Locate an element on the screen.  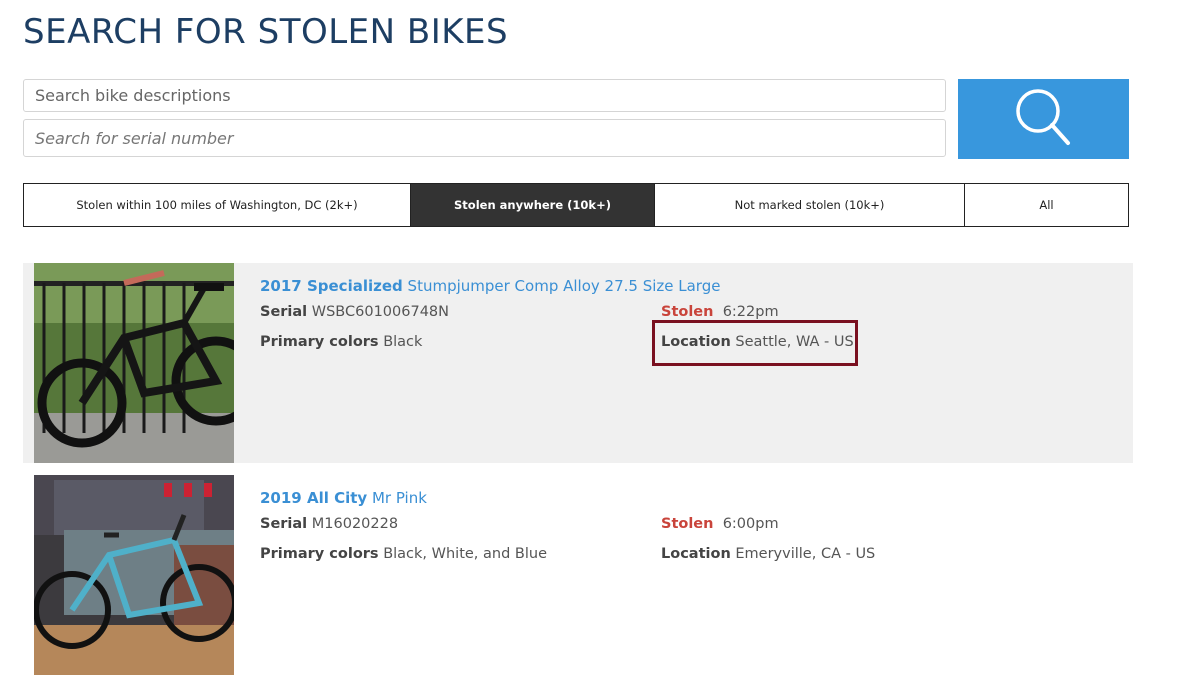
location-label: Location is located at coordinates (696, 554).